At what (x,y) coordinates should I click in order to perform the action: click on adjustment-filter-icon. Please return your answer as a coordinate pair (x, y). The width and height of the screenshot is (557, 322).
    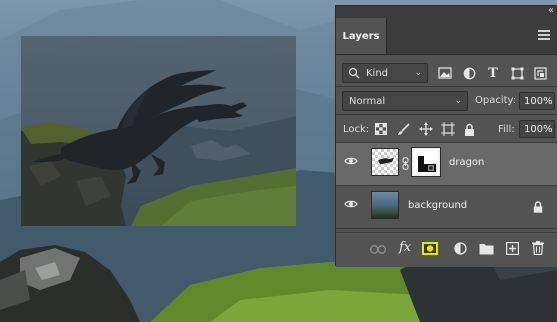
    Looking at the image, I should click on (469, 73).